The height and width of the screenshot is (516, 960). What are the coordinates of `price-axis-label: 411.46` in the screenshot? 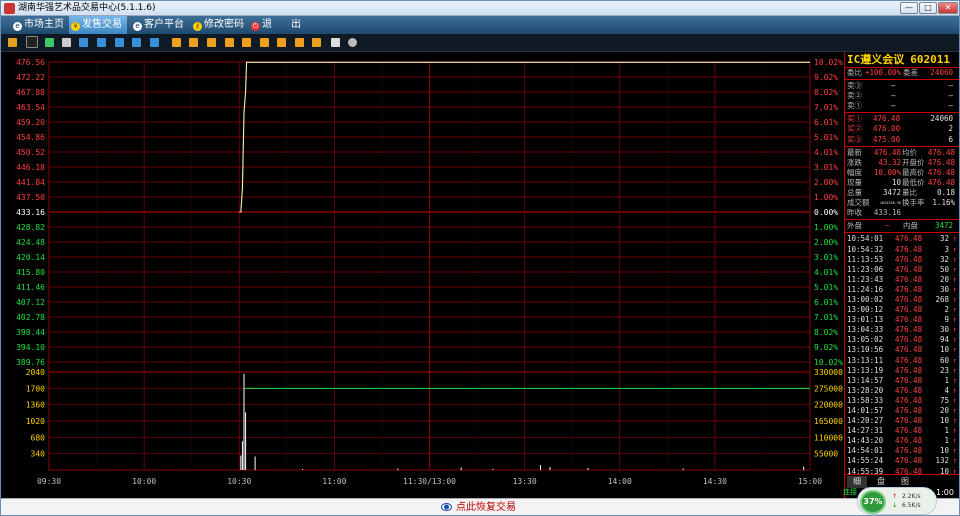 It's located at (30, 287).